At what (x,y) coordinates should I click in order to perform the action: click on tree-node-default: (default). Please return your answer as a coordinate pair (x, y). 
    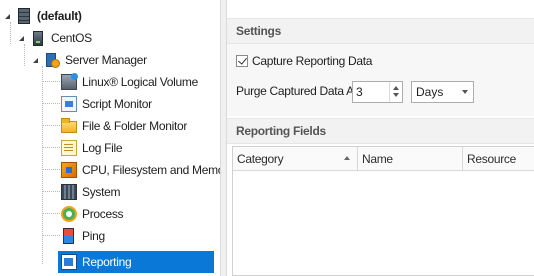
    Looking at the image, I should click on (42, 16).